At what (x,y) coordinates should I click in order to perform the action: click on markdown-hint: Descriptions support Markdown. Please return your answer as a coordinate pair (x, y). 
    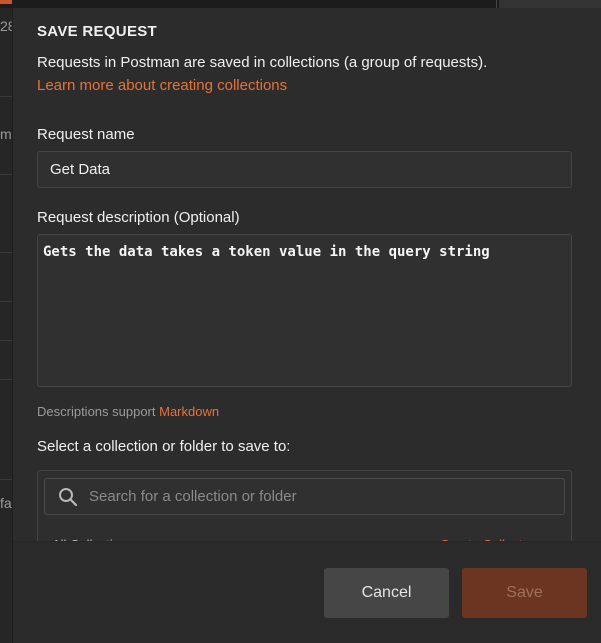
    Looking at the image, I should click on (128, 411).